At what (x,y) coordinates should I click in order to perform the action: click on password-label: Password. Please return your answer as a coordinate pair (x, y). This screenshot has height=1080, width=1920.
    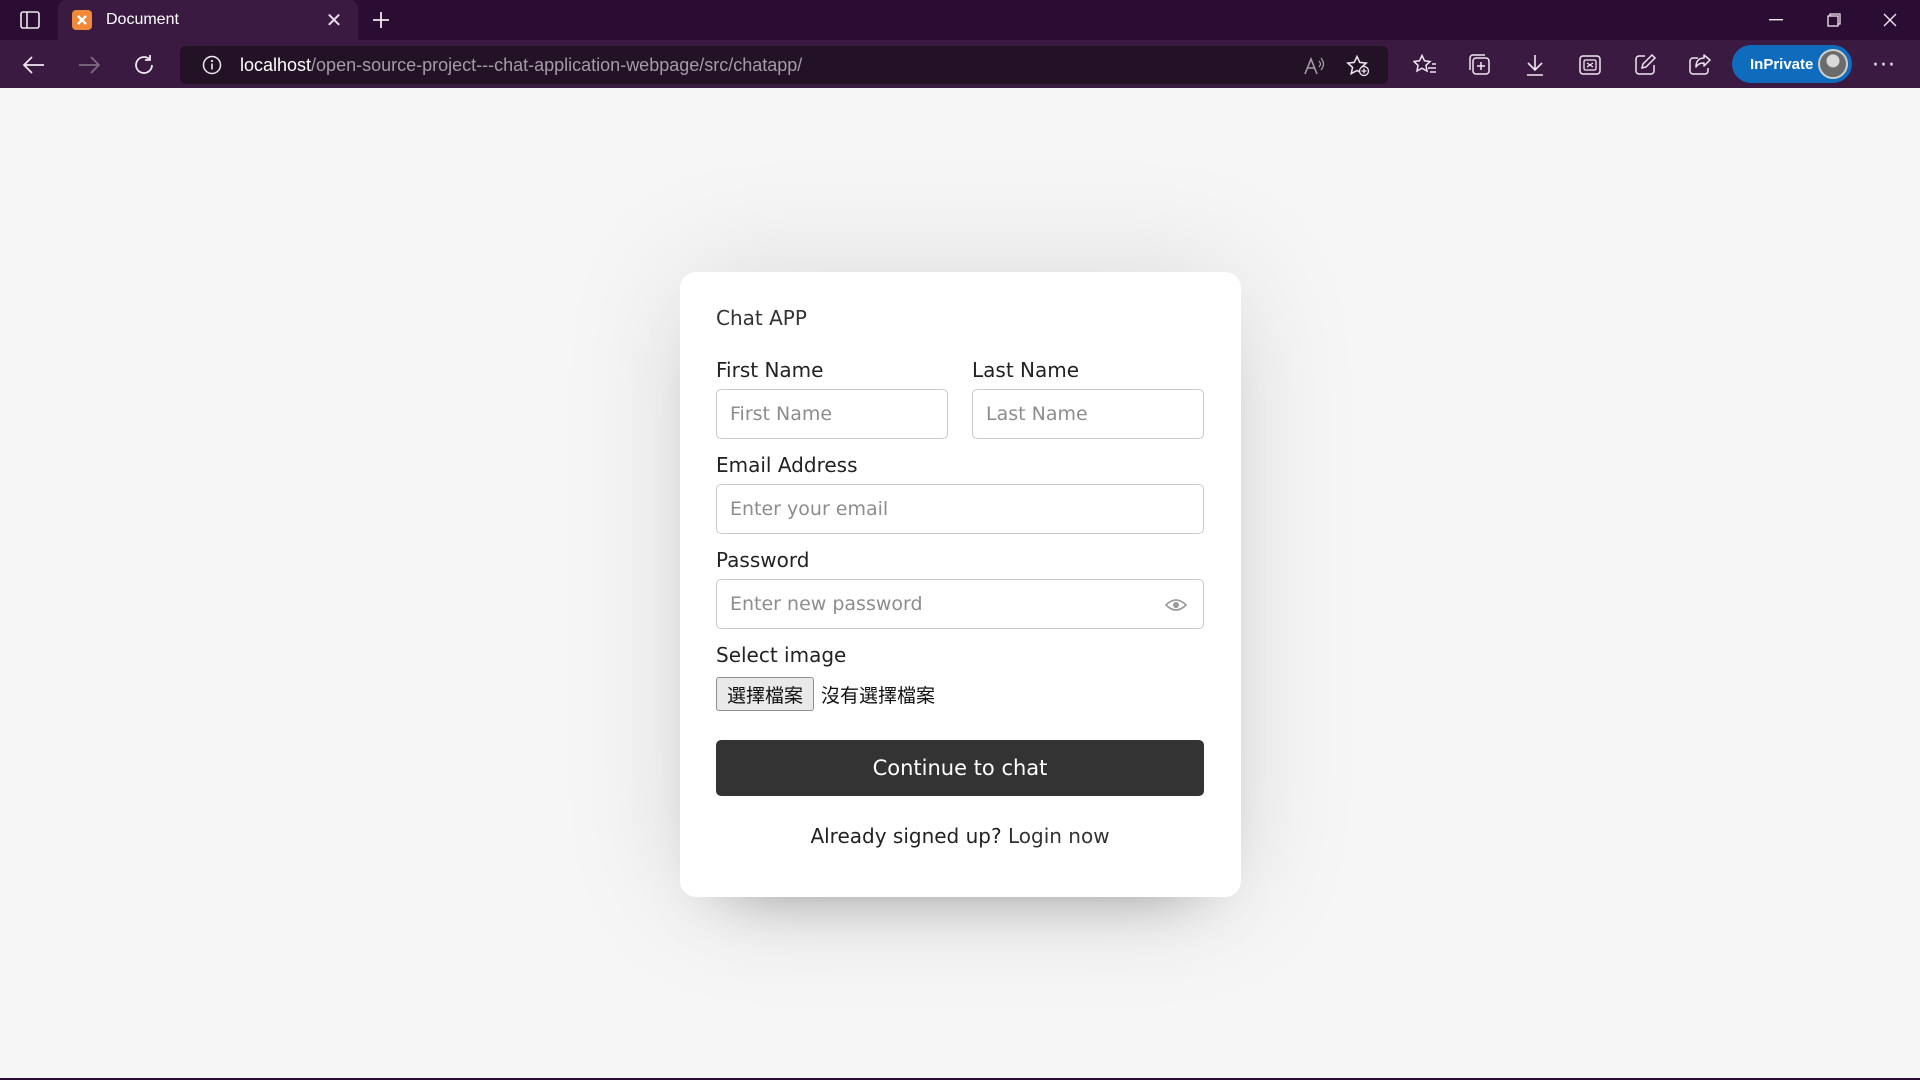
    Looking at the image, I should click on (763, 560).